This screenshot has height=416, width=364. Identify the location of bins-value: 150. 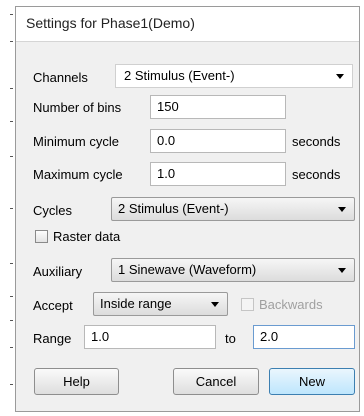
(168, 106).